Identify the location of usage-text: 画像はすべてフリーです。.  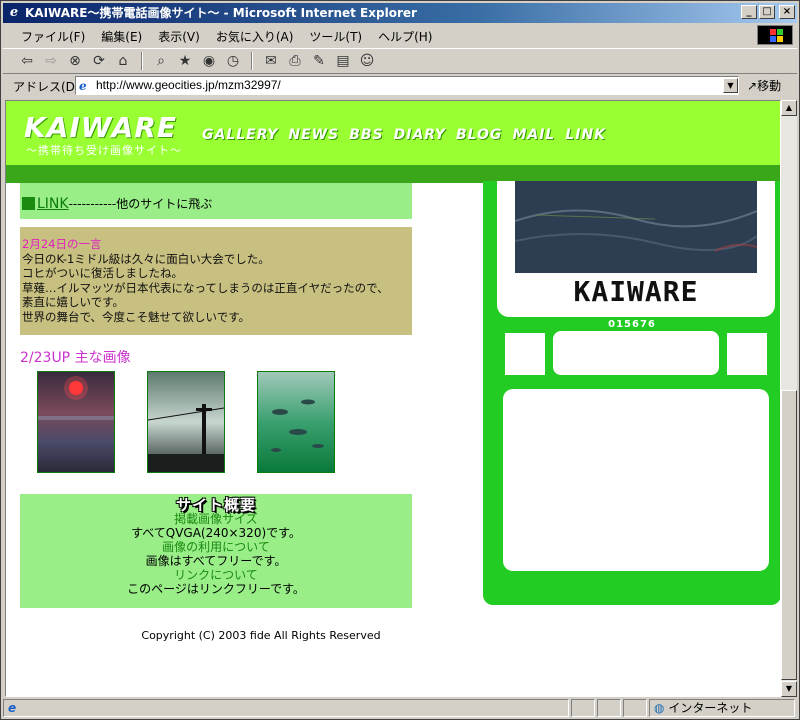
(216, 561).